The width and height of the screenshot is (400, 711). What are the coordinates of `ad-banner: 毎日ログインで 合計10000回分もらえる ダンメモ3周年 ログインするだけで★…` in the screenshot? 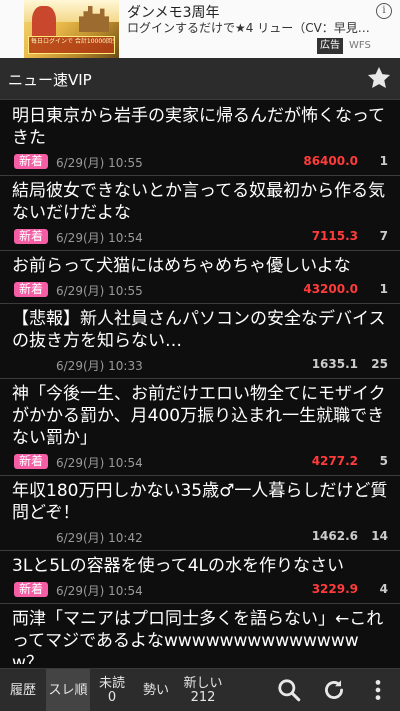 It's located at (200, 29).